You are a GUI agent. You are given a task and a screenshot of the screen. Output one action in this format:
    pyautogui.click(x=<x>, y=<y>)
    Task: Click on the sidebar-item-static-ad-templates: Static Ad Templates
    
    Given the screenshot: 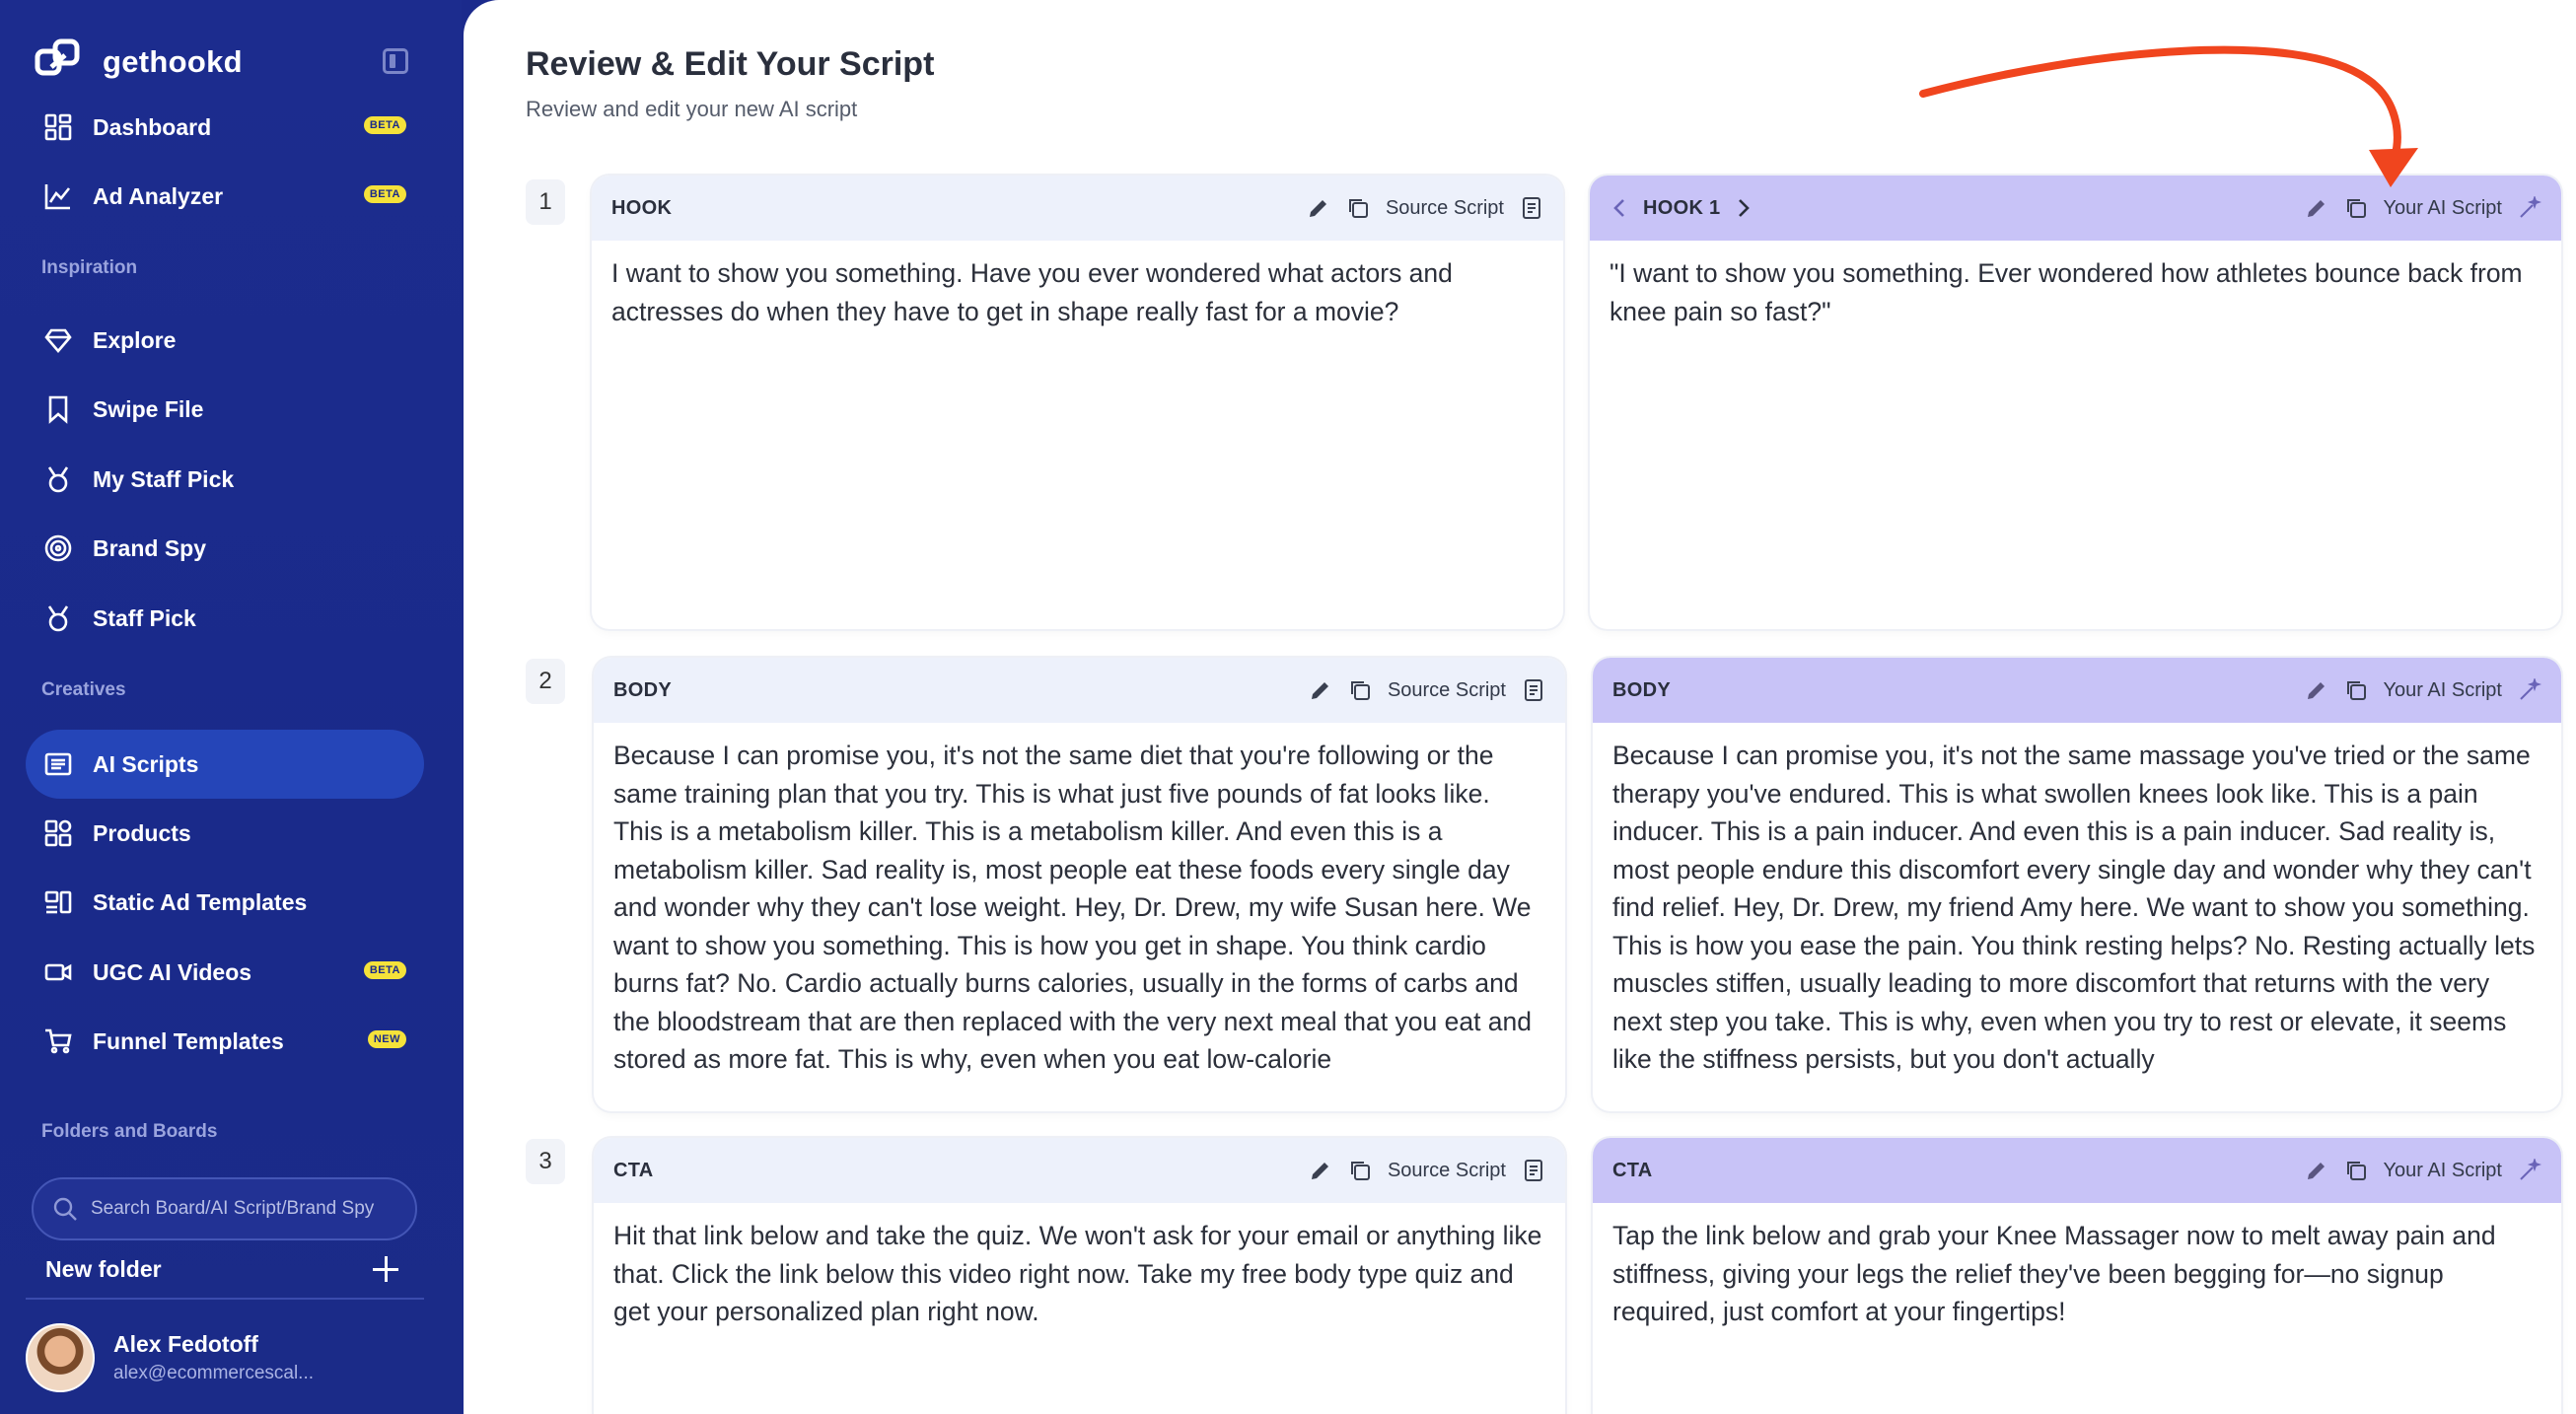 What is the action you would take?
    pyautogui.click(x=225, y=902)
    